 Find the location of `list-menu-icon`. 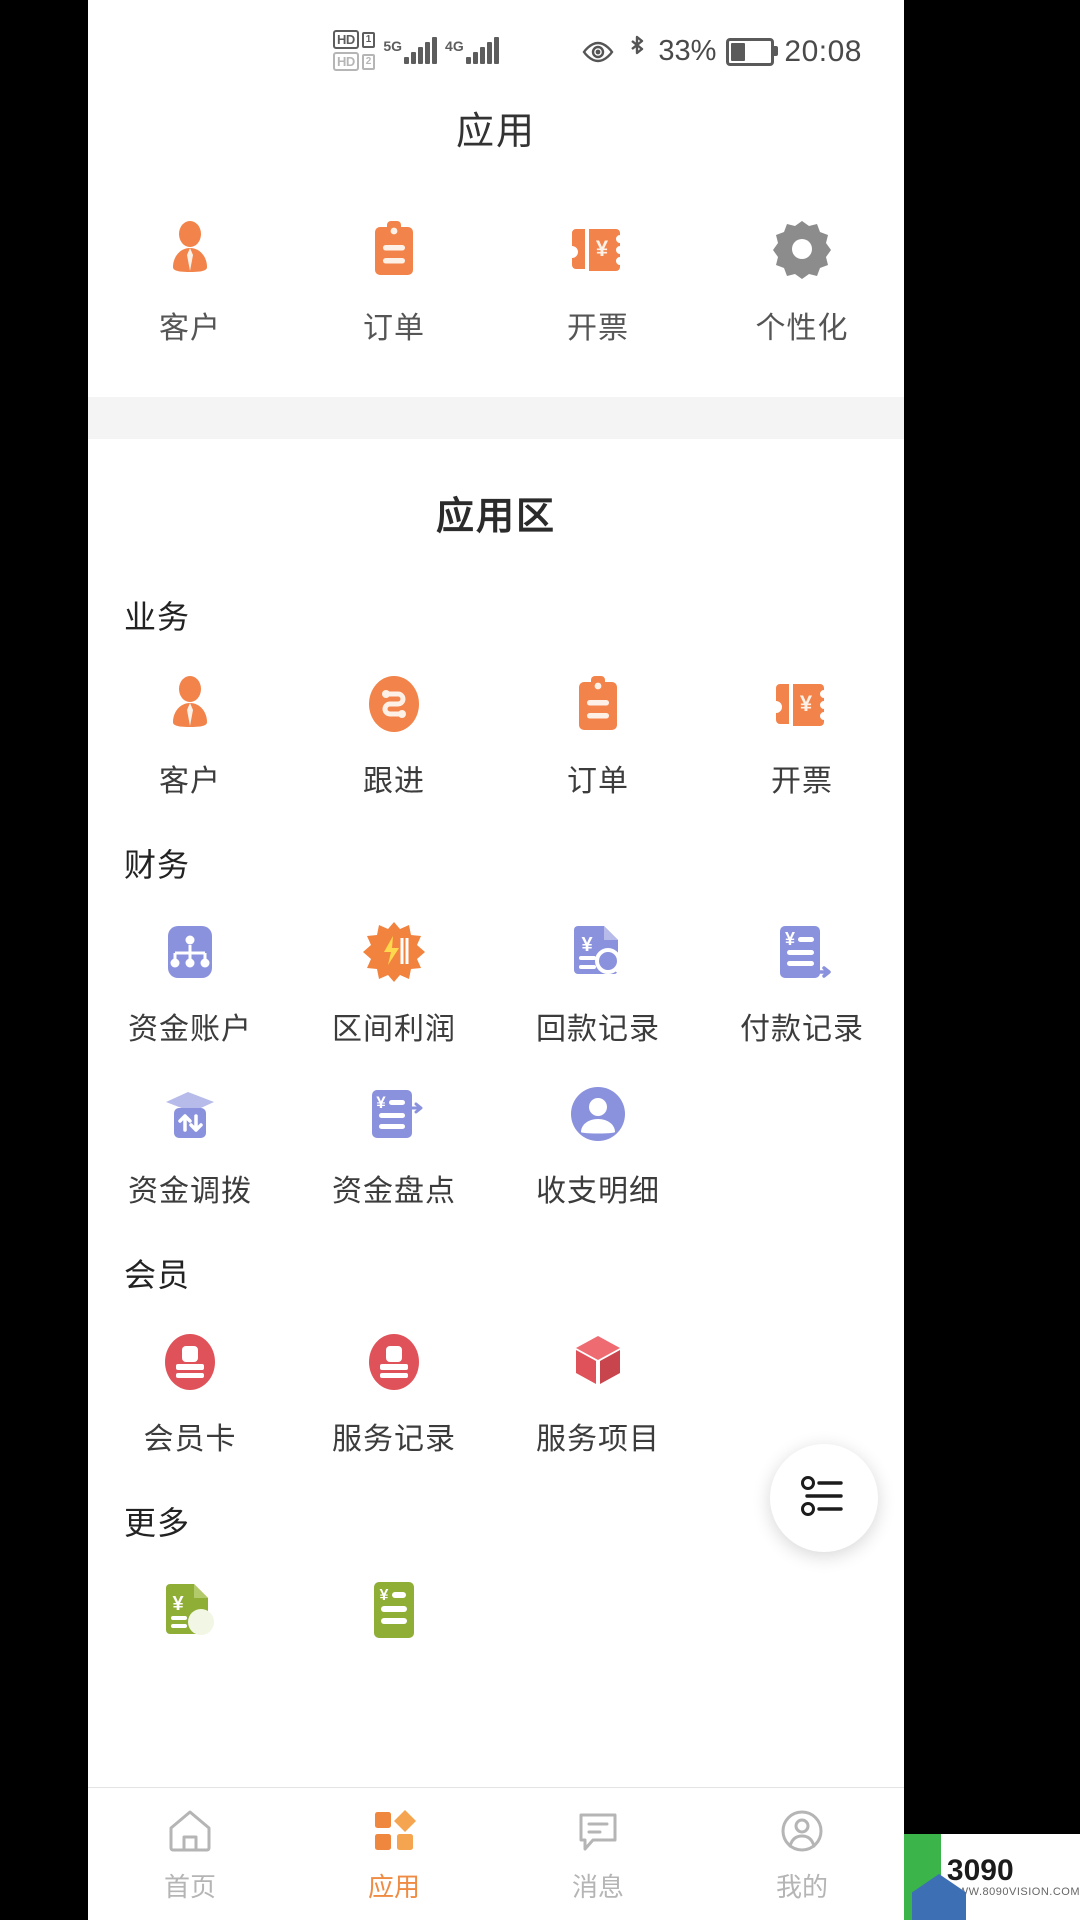

list-menu-icon is located at coordinates (824, 1498).